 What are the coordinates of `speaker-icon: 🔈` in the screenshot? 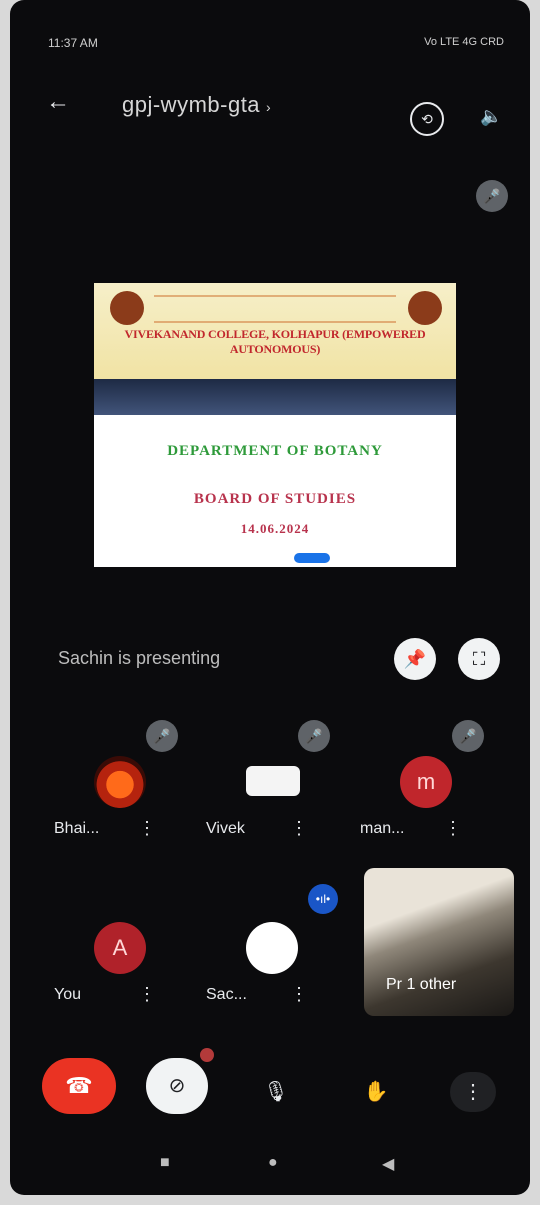 It's located at (491, 116).